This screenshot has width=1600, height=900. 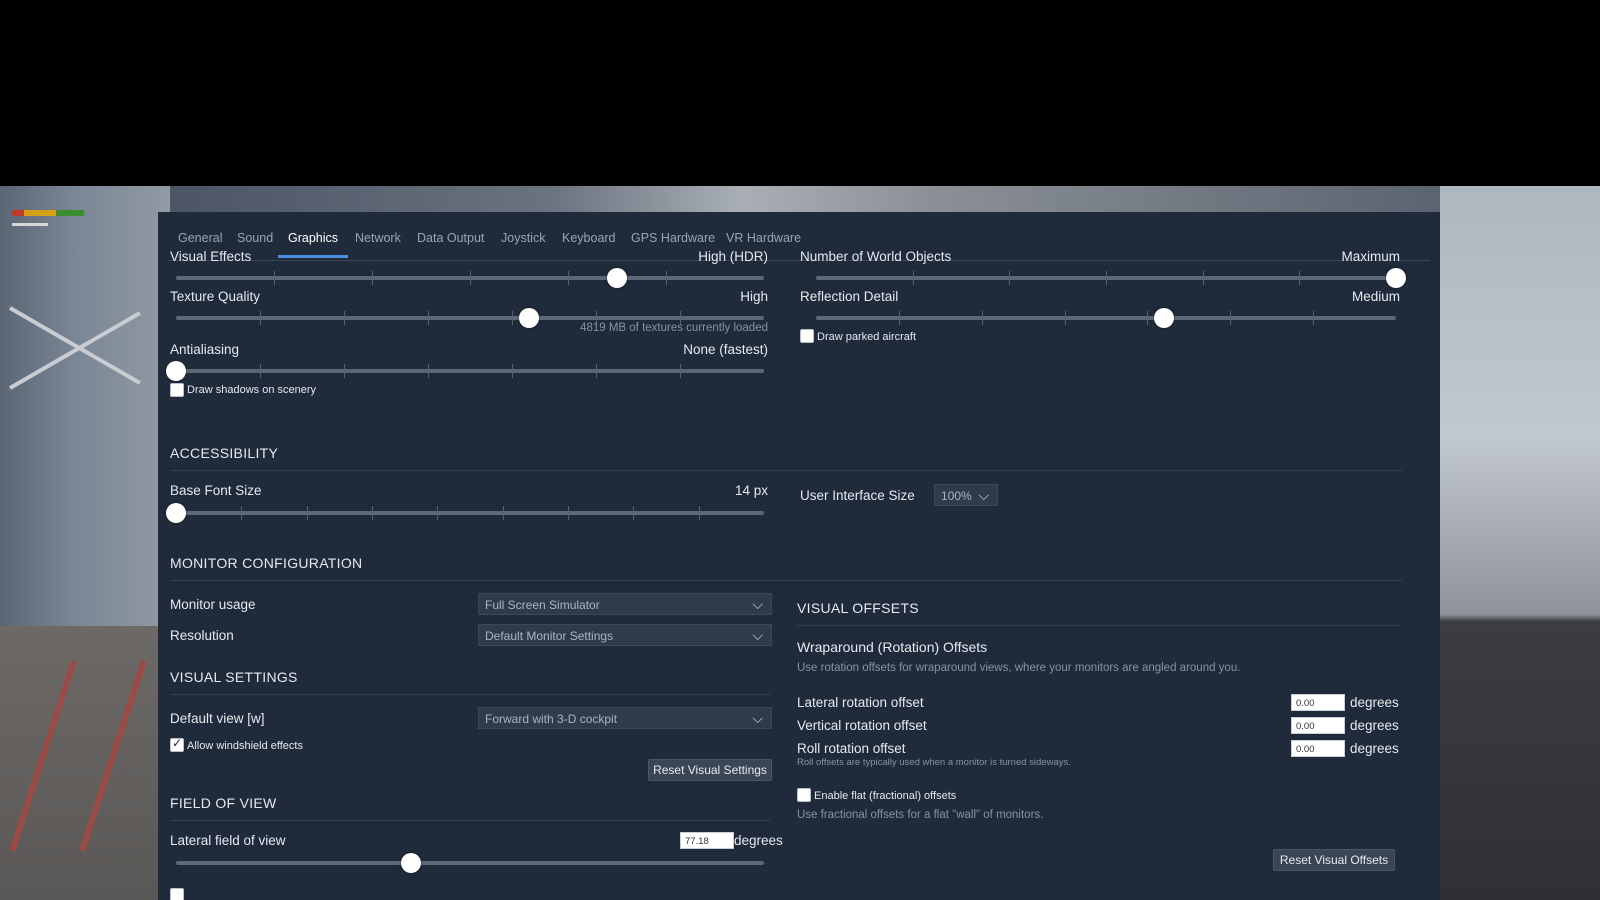 What do you see at coordinates (30, 224) in the screenshot?
I see `hud-indicator-line` at bounding box center [30, 224].